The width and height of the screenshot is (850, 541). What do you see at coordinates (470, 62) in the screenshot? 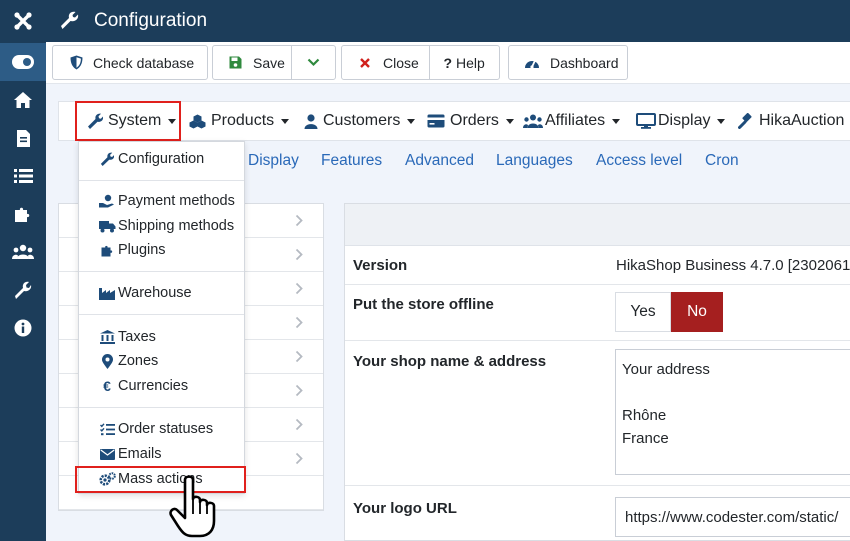
I see `help-label: Help` at bounding box center [470, 62].